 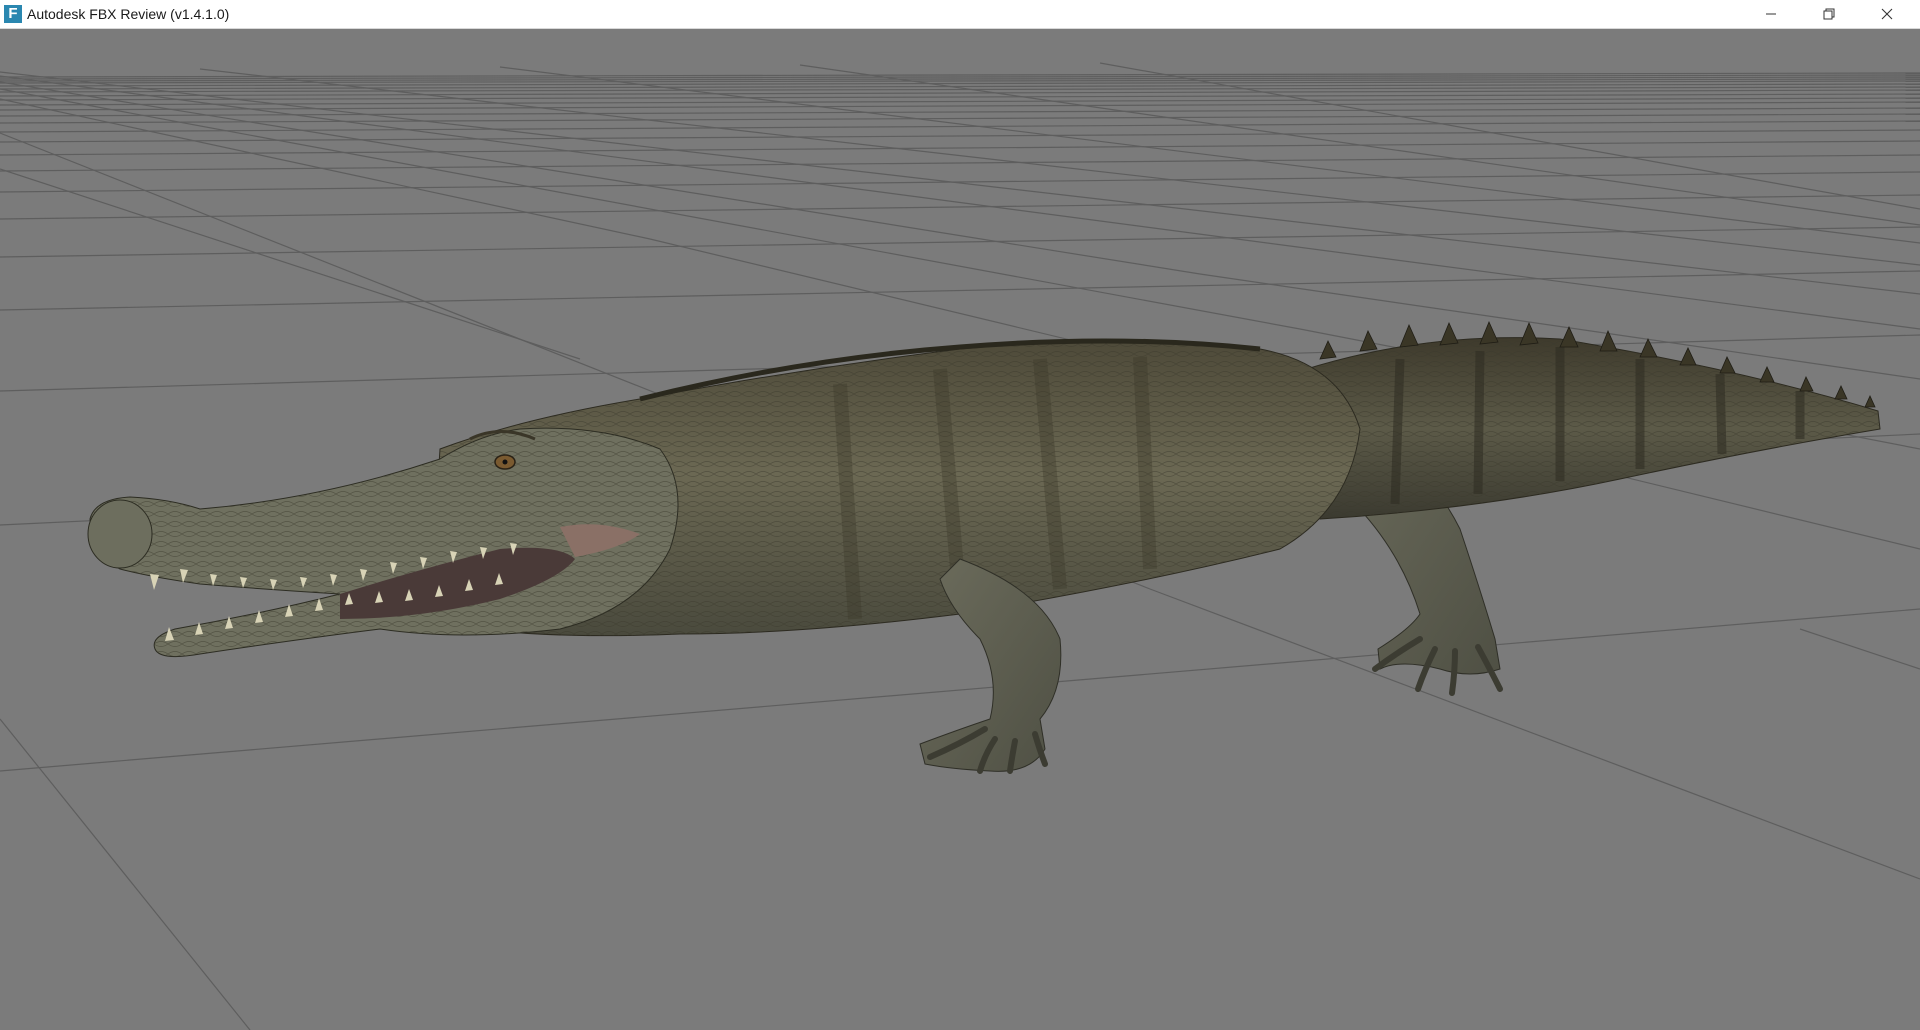 I want to click on minimize-button, so click(x=1771, y=14).